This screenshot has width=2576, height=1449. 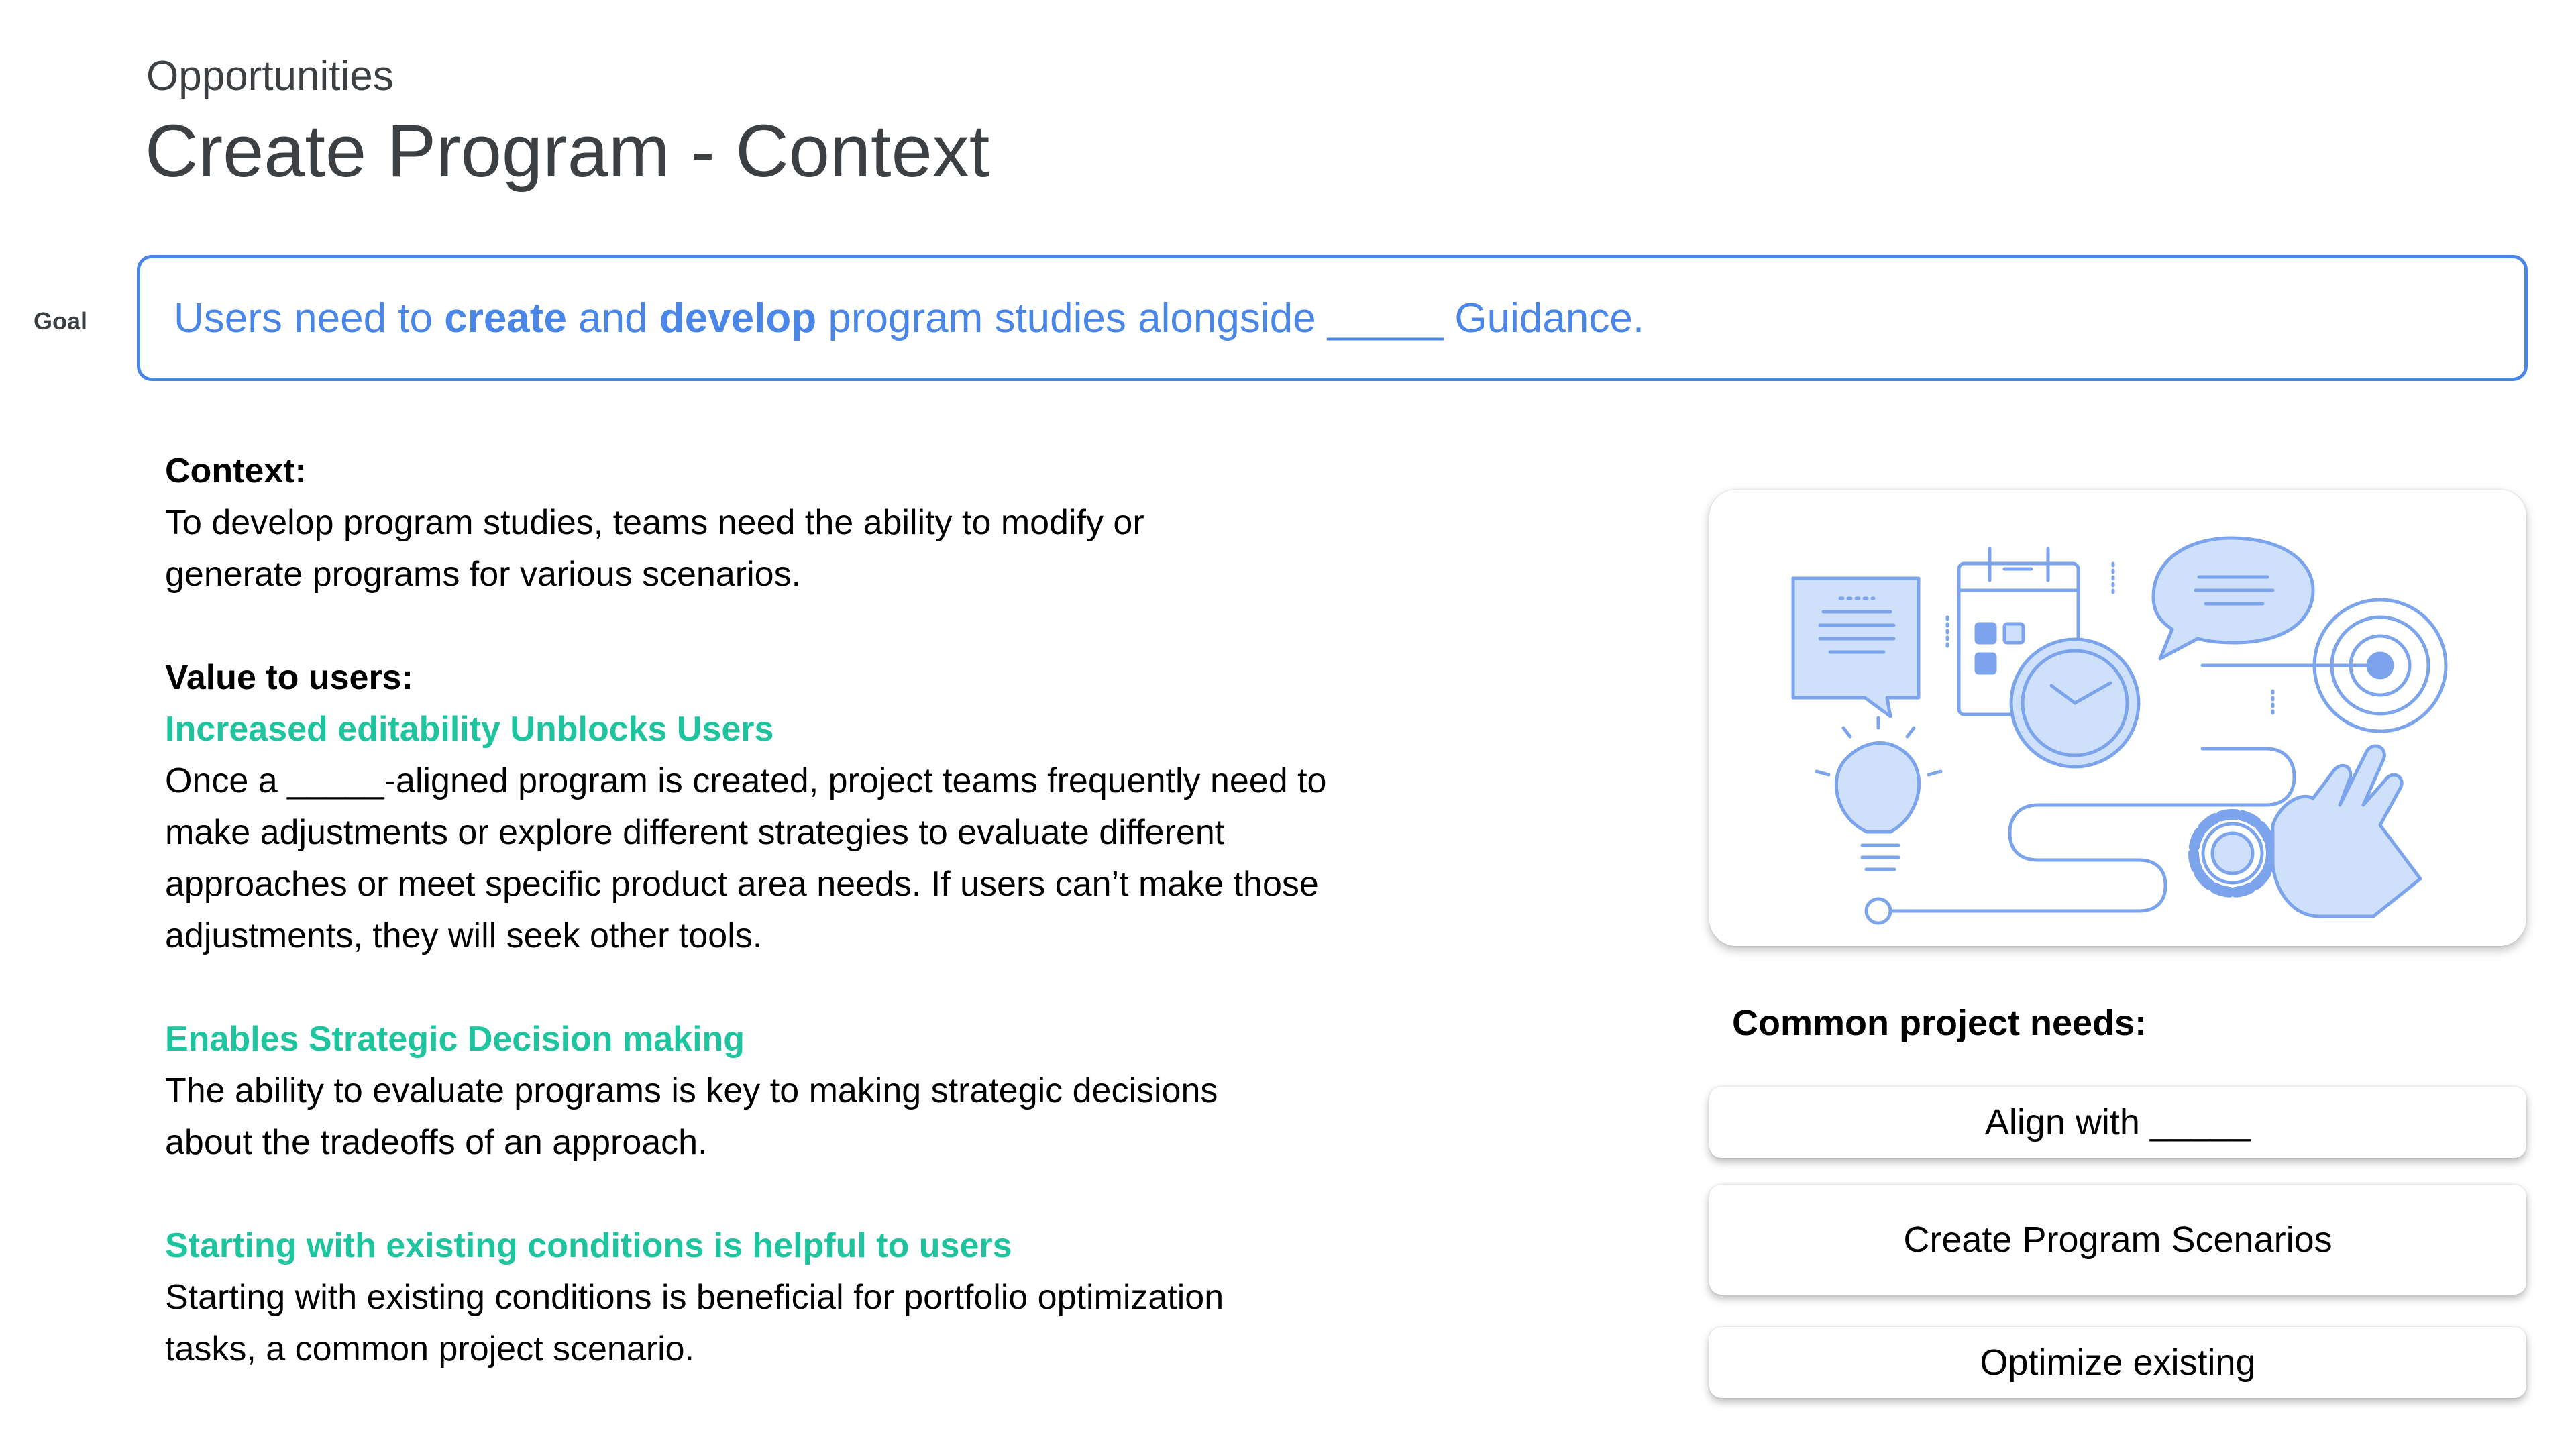 What do you see at coordinates (612, 317) in the screenshot?
I see `goal-text-2: and` at bounding box center [612, 317].